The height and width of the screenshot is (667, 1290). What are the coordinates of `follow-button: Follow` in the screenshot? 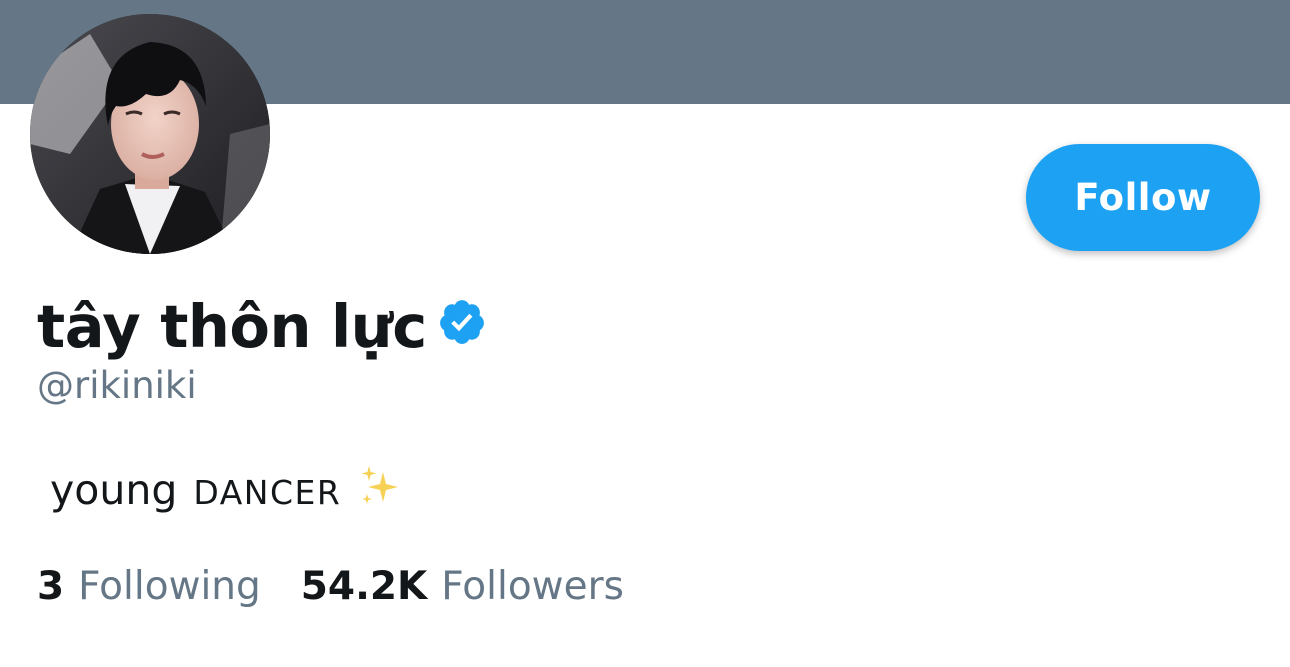 It's located at (1143, 197).